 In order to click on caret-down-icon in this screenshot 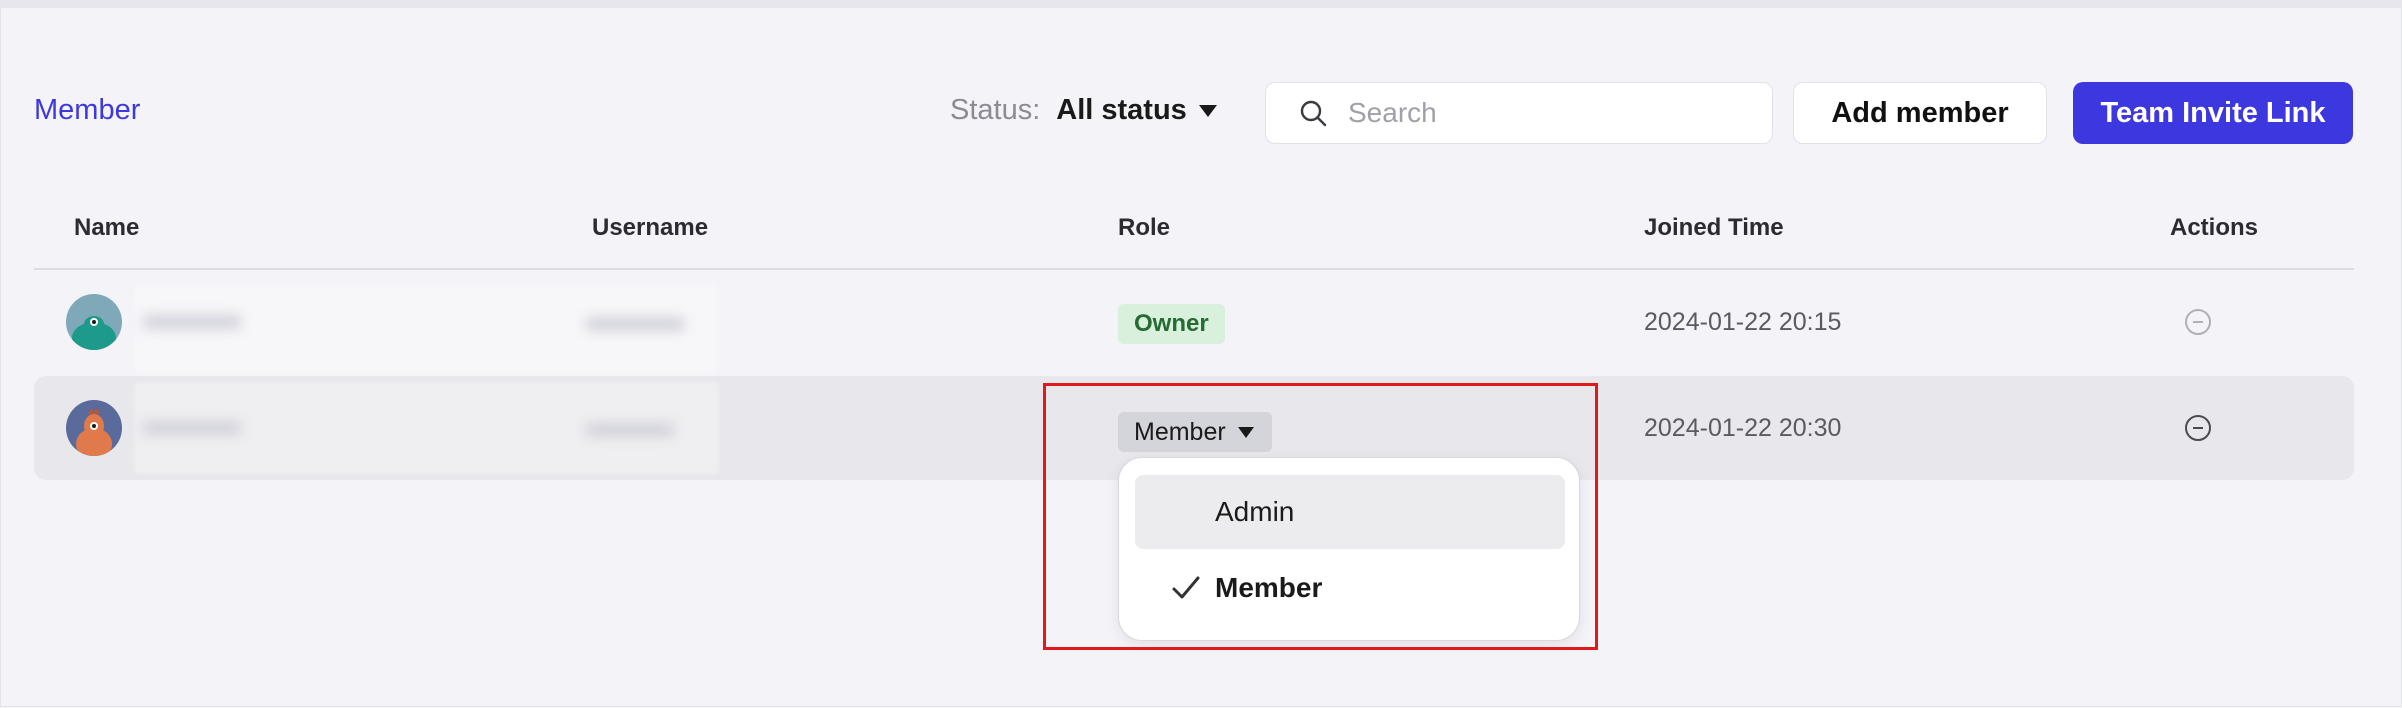, I will do `click(1207, 110)`.